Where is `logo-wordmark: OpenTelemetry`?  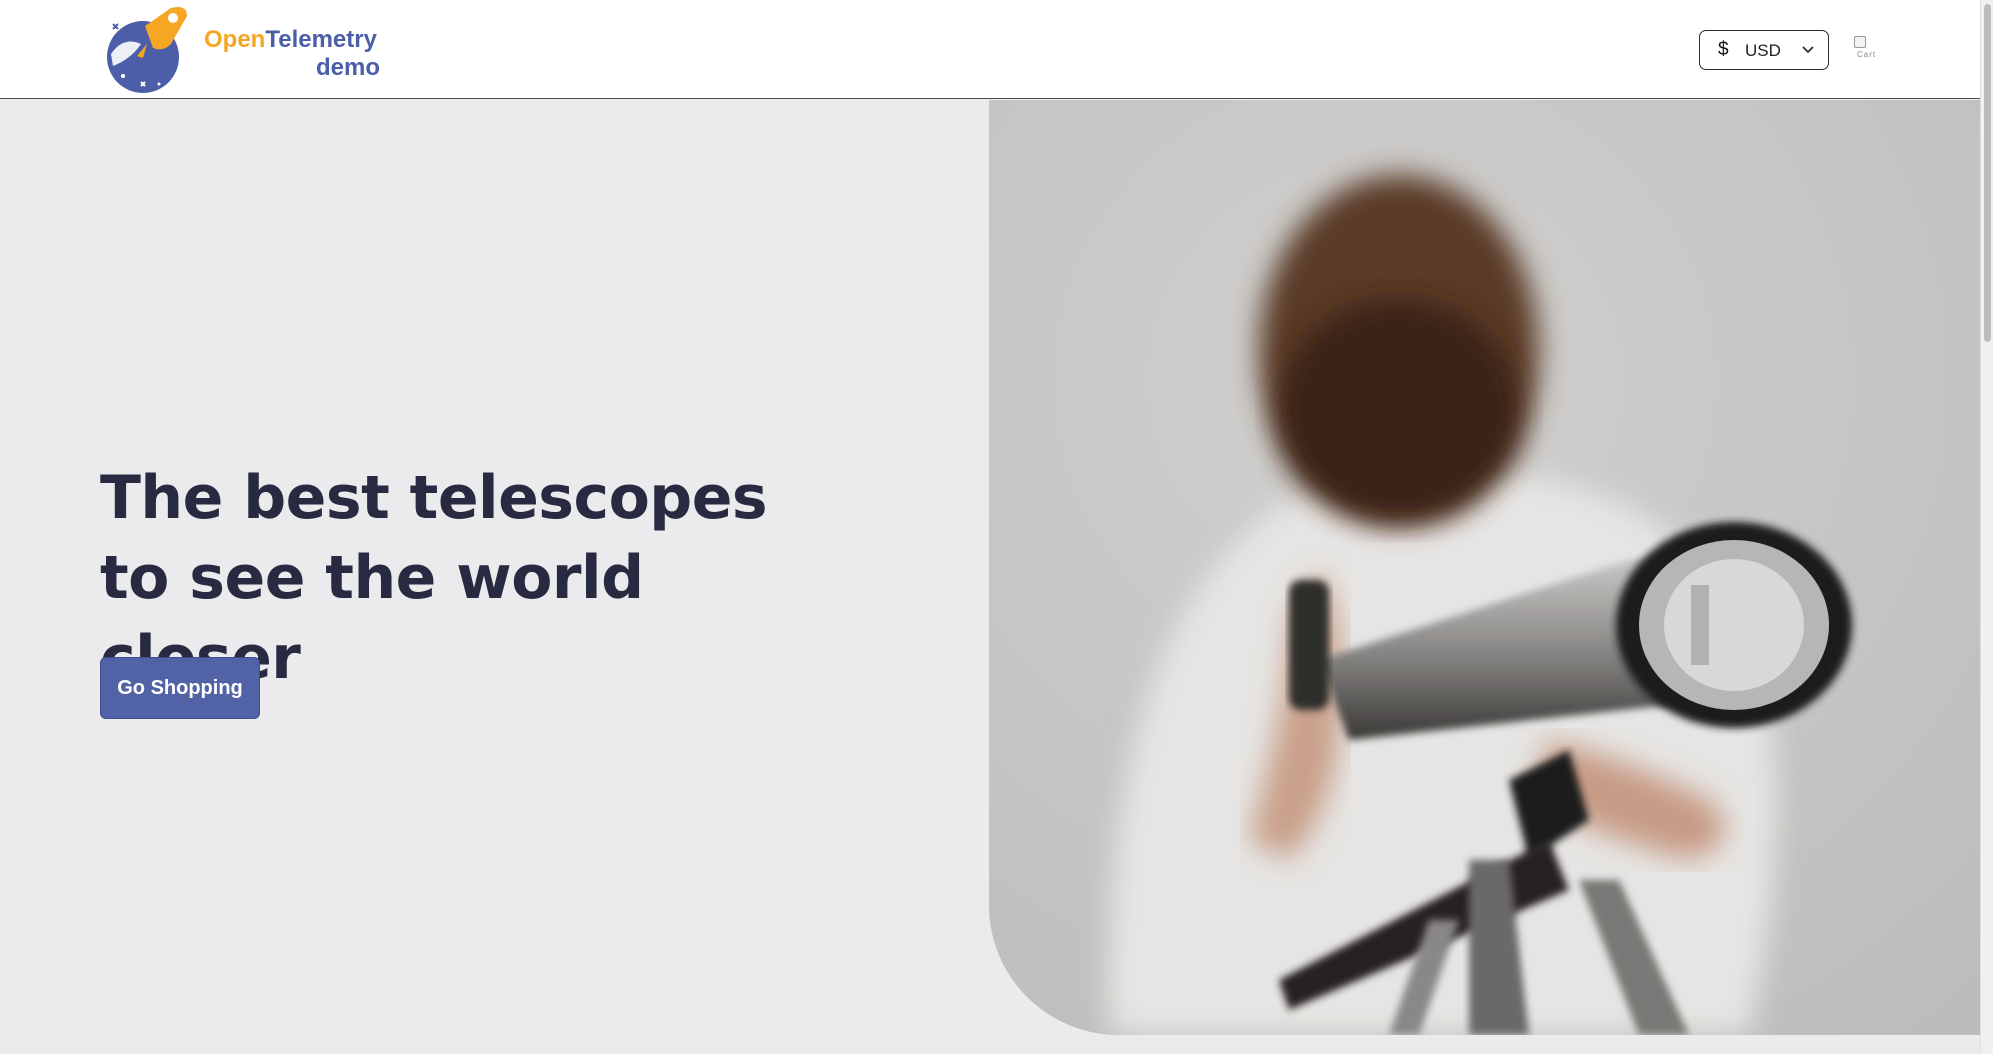
logo-wordmark: OpenTelemetry is located at coordinates (290, 40).